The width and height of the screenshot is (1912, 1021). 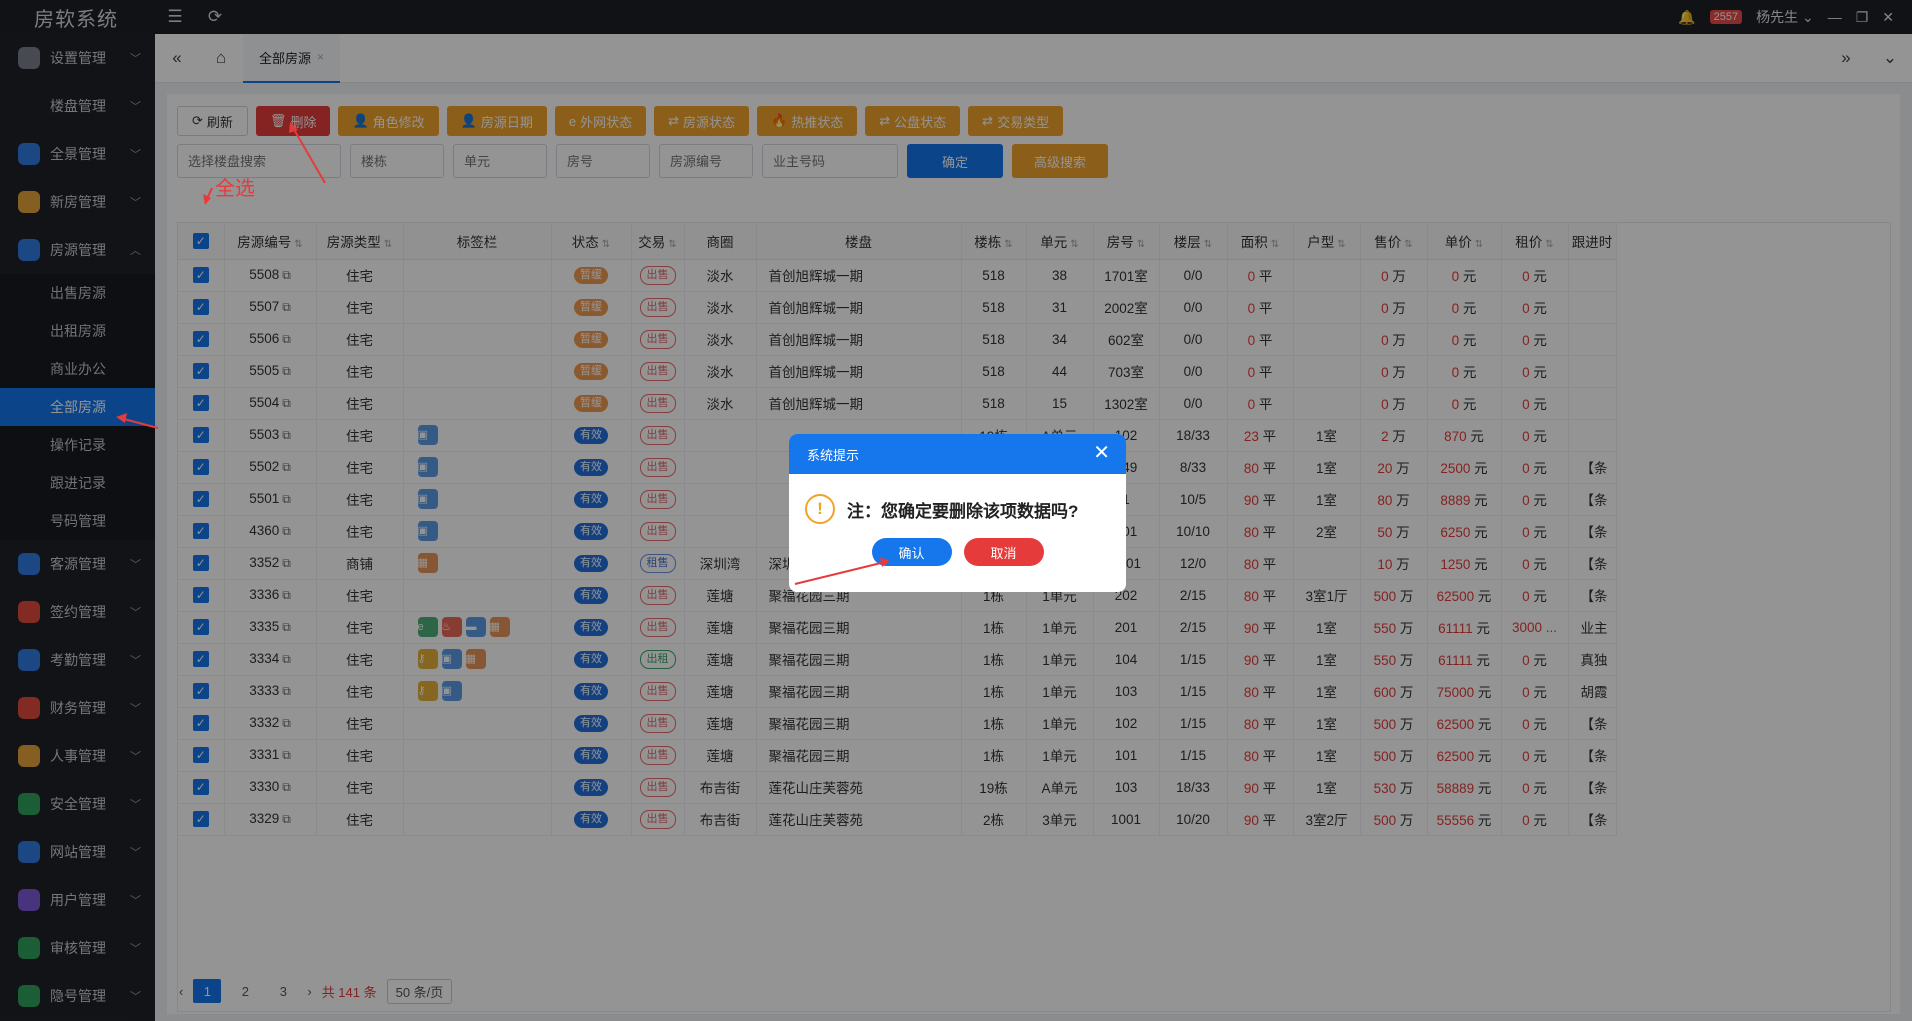 What do you see at coordinates (121, 418) in the screenshot?
I see `arrow-head-menu` at bounding box center [121, 418].